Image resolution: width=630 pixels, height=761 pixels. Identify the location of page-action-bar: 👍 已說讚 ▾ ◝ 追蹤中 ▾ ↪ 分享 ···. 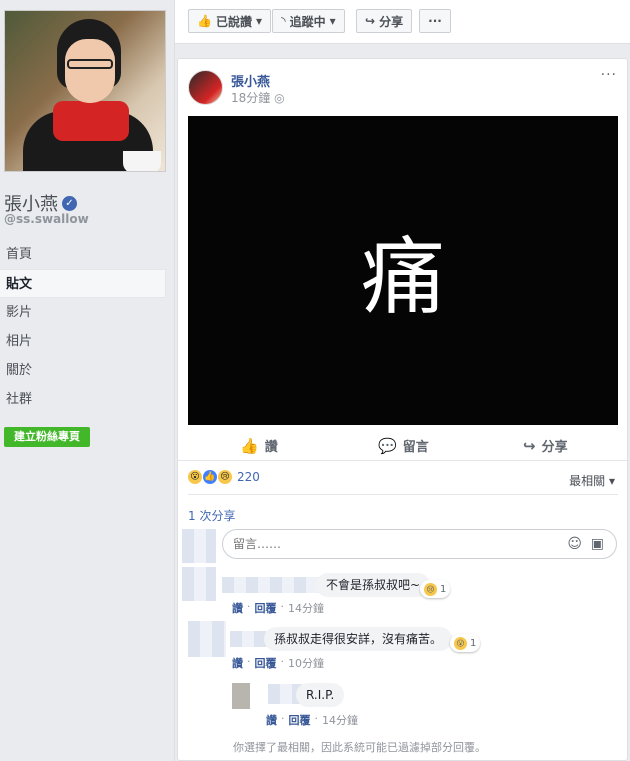
(402, 22).